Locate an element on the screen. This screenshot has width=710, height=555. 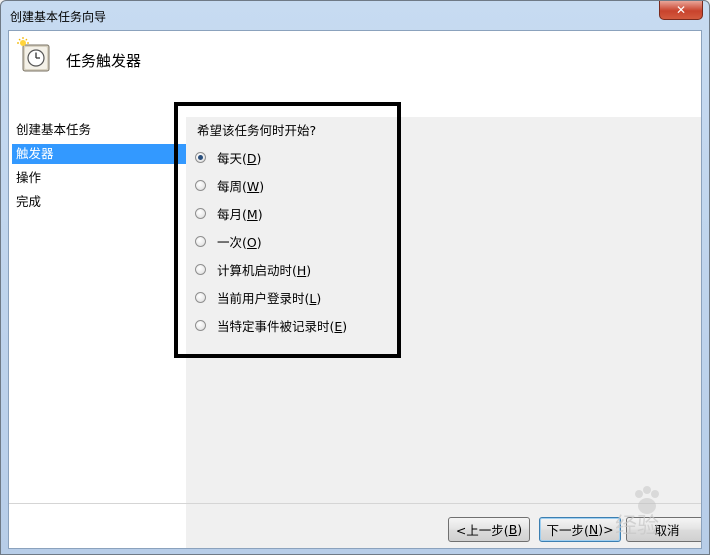
sidebar-item-create-basic-task: 创建基本任务 is located at coordinates (99, 130).